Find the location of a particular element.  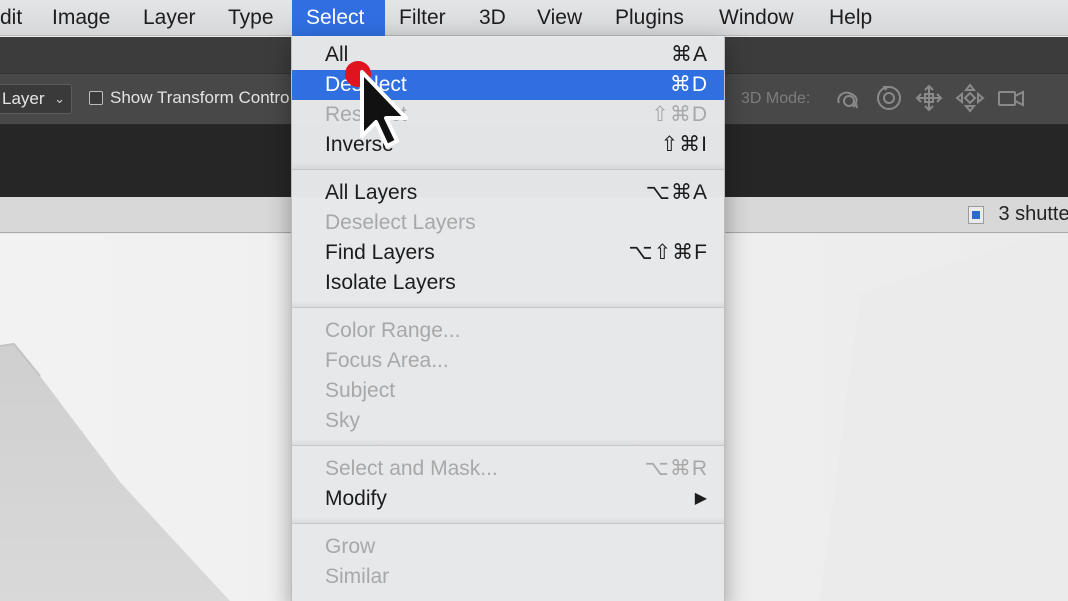

orbit-3d-icon is located at coordinates (848, 98).